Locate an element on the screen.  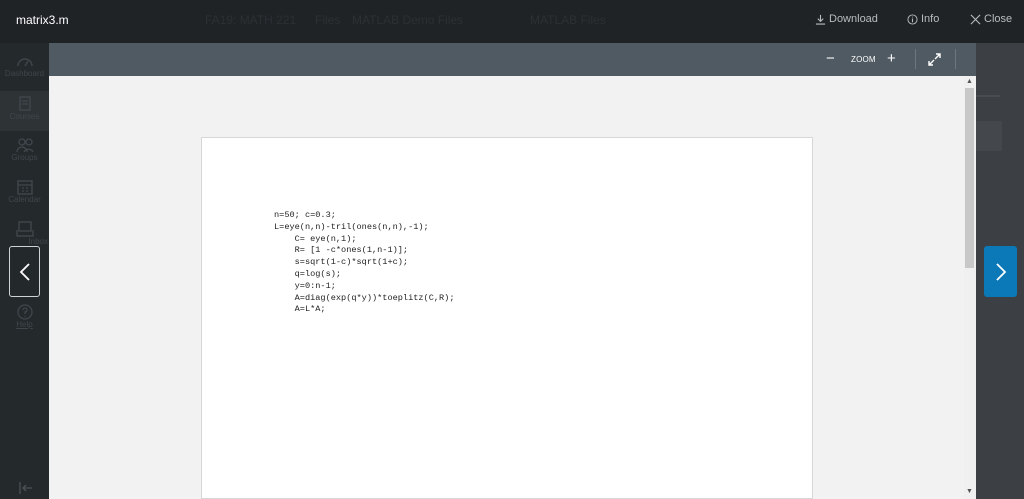
nav-help-label: Help is located at coordinates (24, 324).